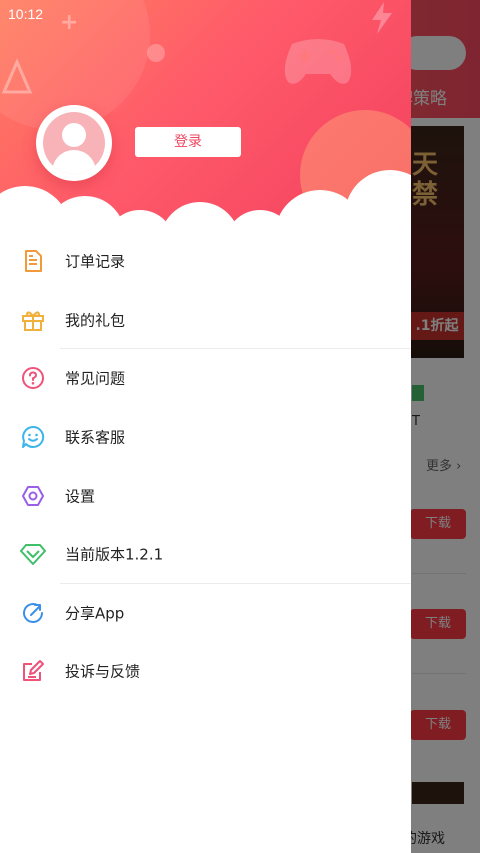  What do you see at coordinates (205, 378) in the screenshot?
I see `menu-item-faq: 常见问题` at bounding box center [205, 378].